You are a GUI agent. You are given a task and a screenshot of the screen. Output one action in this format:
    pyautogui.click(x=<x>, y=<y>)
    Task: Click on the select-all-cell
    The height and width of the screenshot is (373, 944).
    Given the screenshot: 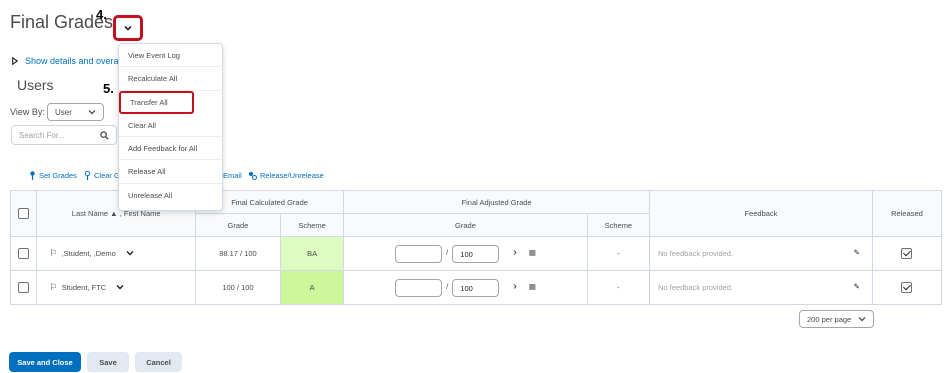 What is the action you would take?
    pyautogui.click(x=23, y=213)
    